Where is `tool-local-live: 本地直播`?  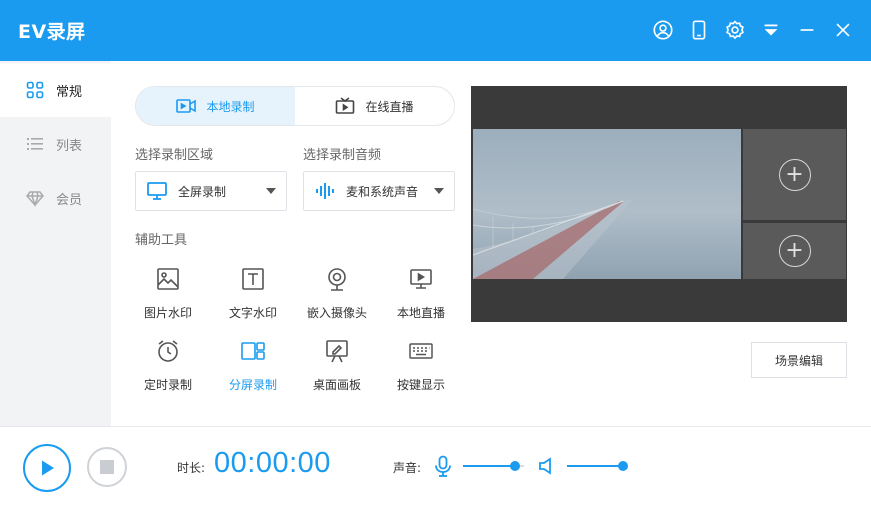
tool-local-live: 本地直播 is located at coordinates (421, 295).